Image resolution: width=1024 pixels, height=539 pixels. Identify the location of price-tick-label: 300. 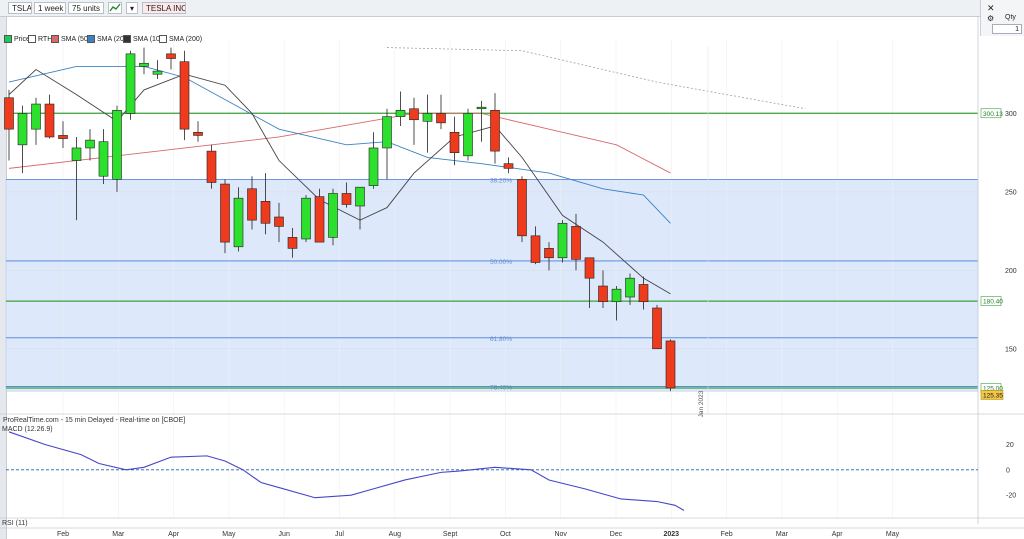
(1011, 114).